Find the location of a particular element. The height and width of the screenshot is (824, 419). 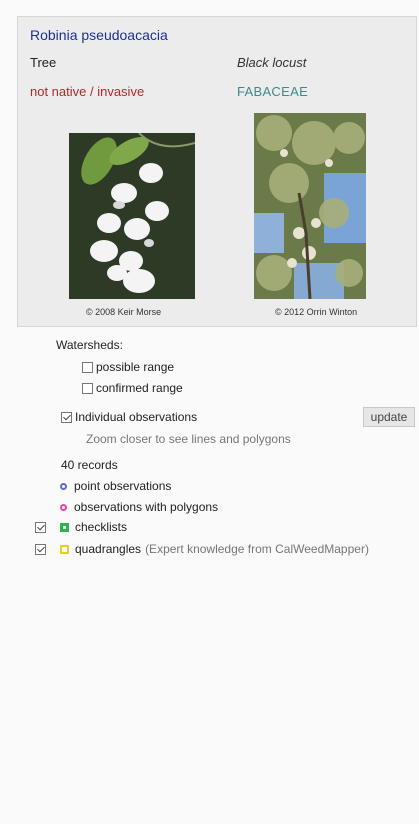

checklists-option: checklists is located at coordinates (81, 527).